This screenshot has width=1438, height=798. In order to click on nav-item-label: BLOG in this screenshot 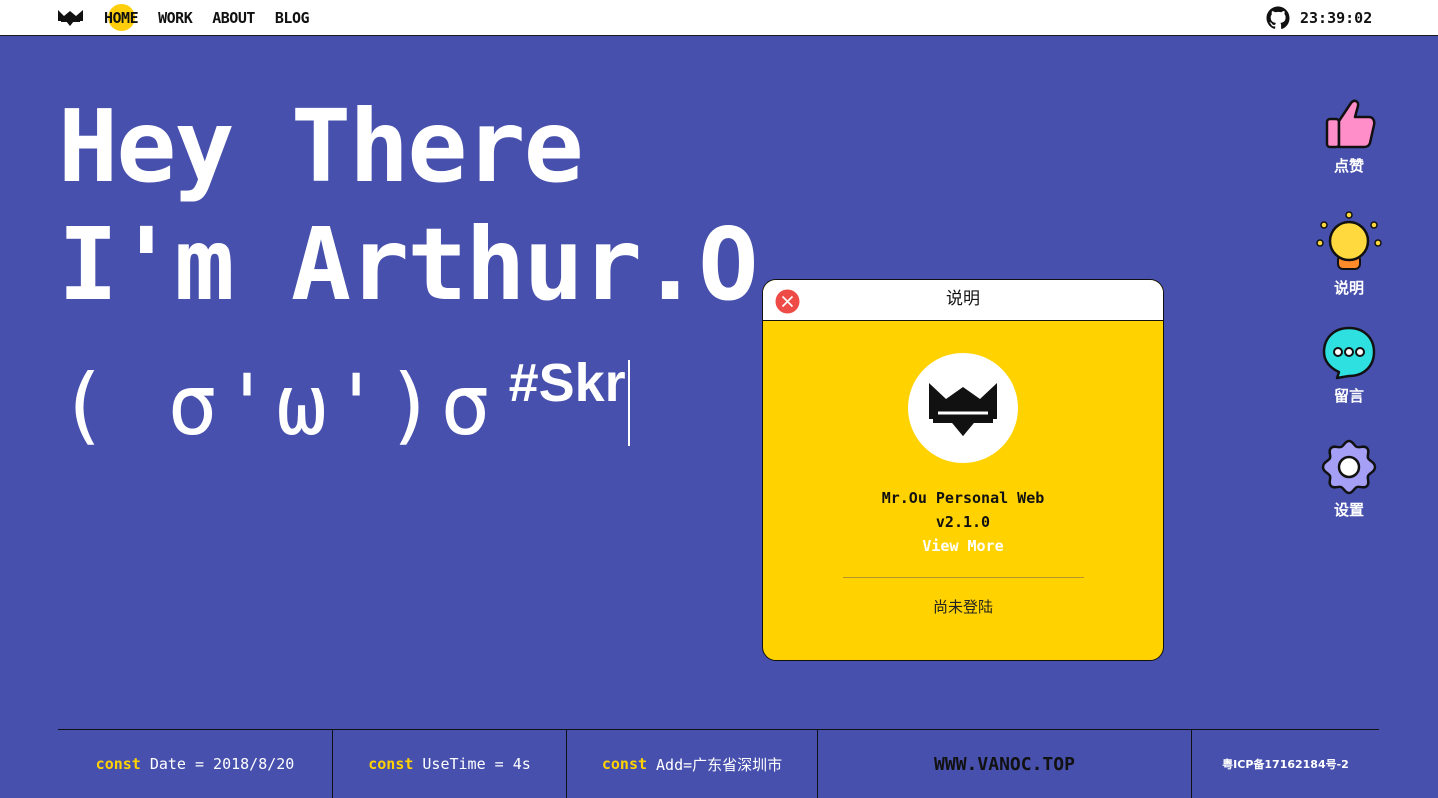, I will do `click(292, 18)`.